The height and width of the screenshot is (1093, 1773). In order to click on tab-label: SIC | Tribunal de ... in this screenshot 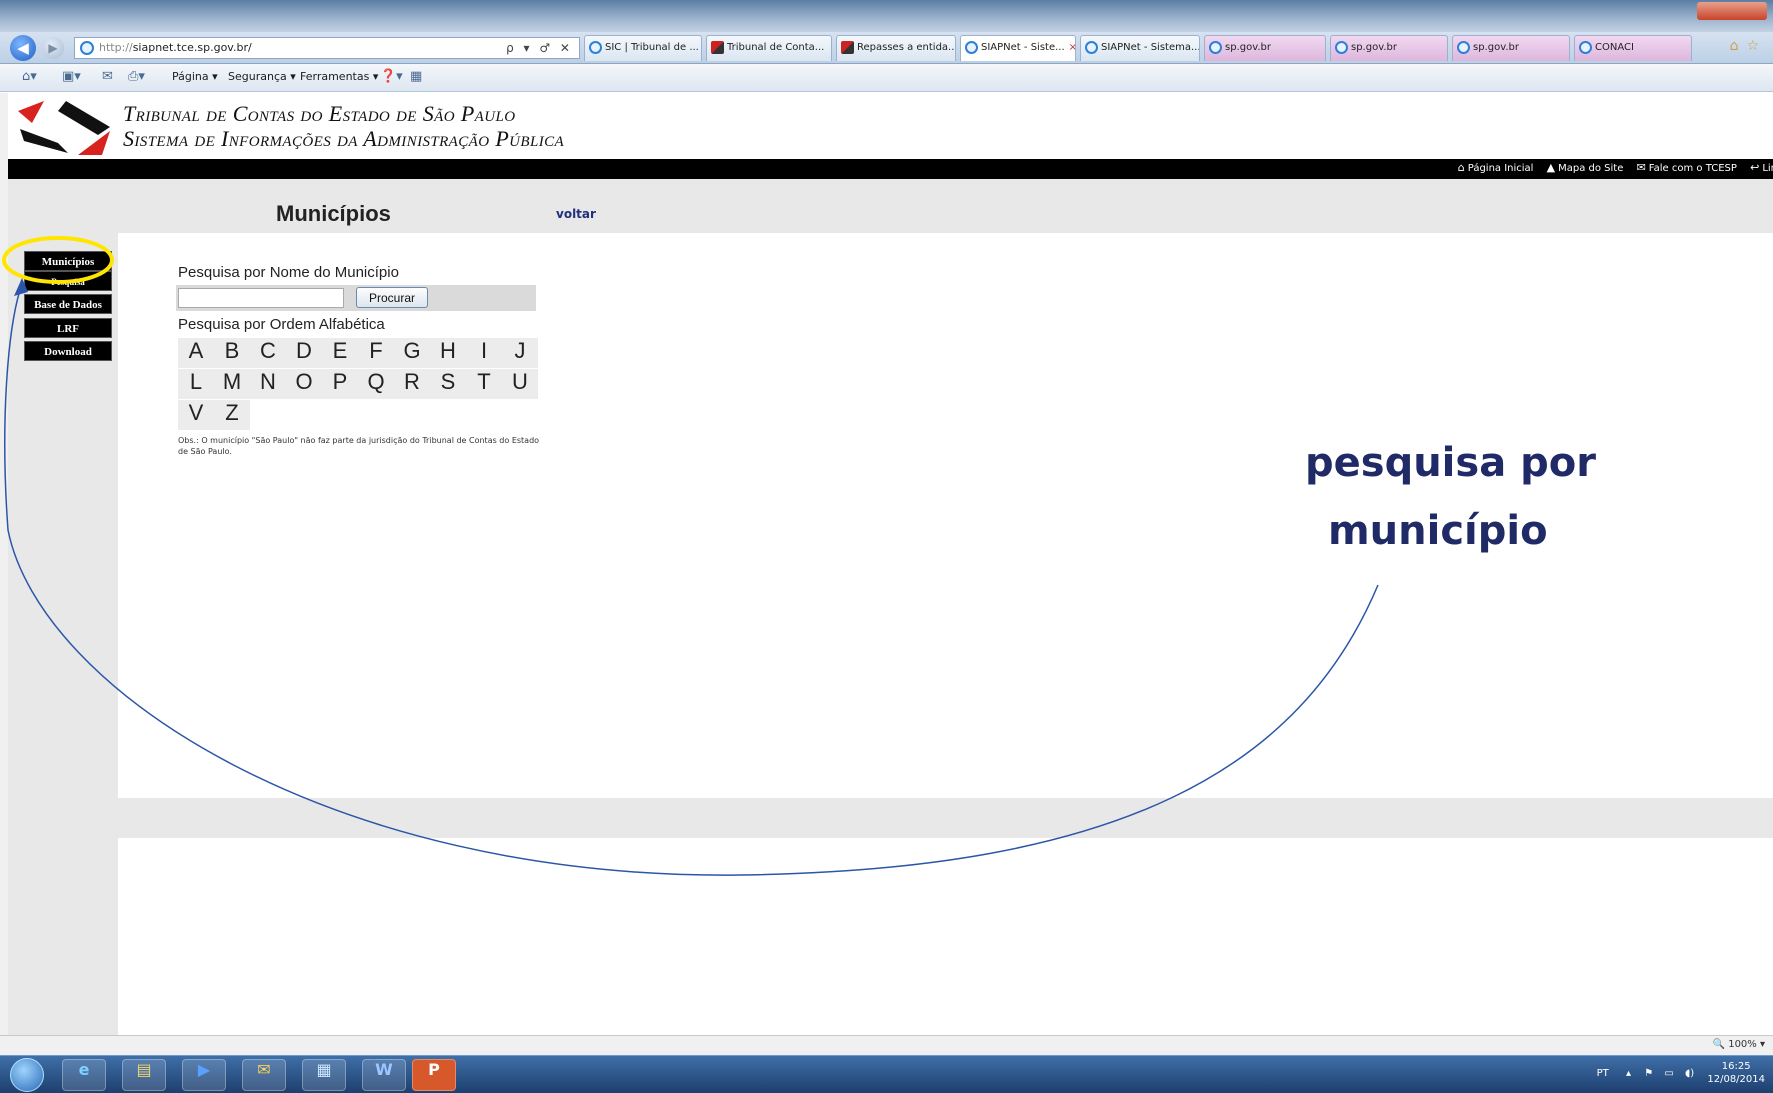, I will do `click(652, 47)`.